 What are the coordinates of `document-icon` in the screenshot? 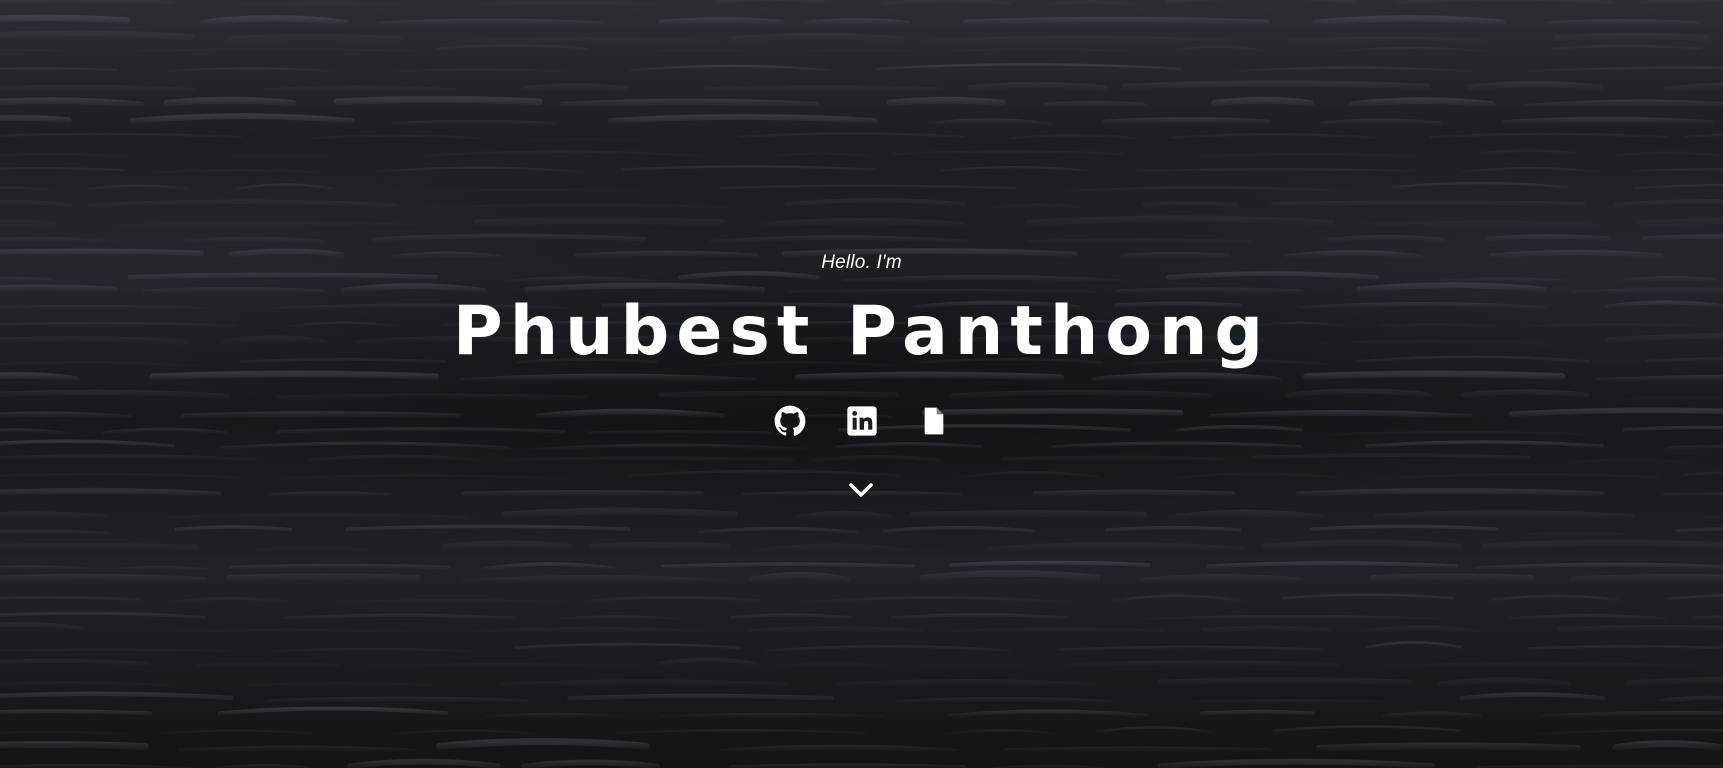 It's located at (933, 421).